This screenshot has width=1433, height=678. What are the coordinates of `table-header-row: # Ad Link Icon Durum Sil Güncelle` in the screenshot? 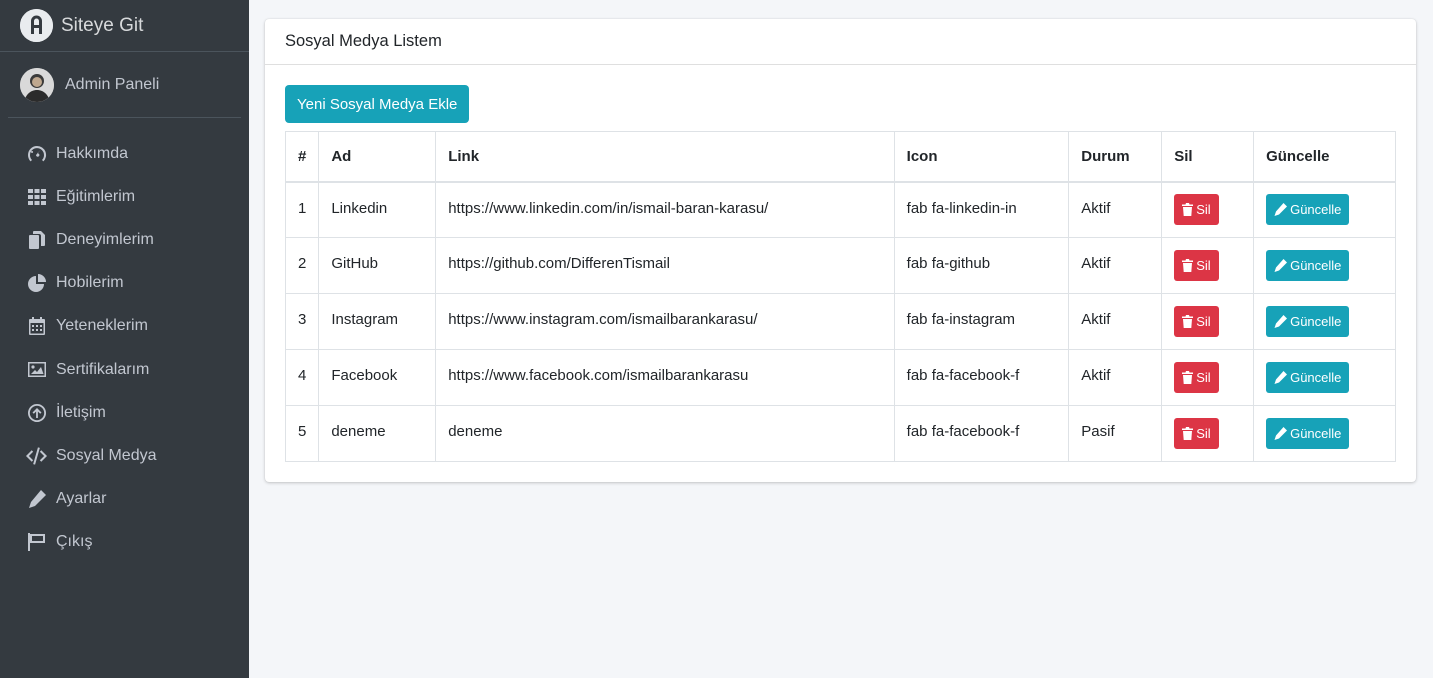 It's located at (840, 157).